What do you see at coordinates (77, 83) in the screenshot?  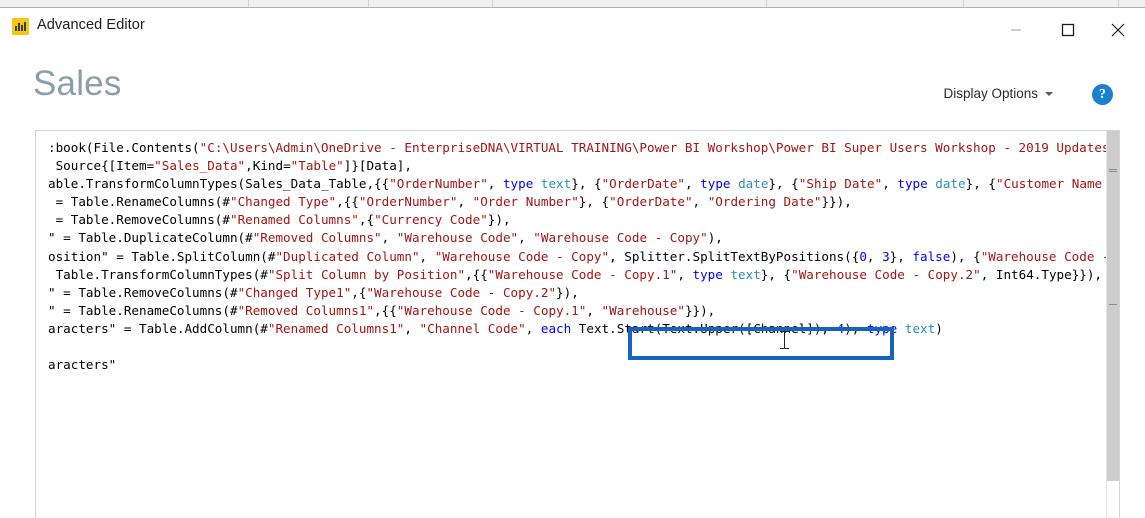 I see `page-title: Sales` at bounding box center [77, 83].